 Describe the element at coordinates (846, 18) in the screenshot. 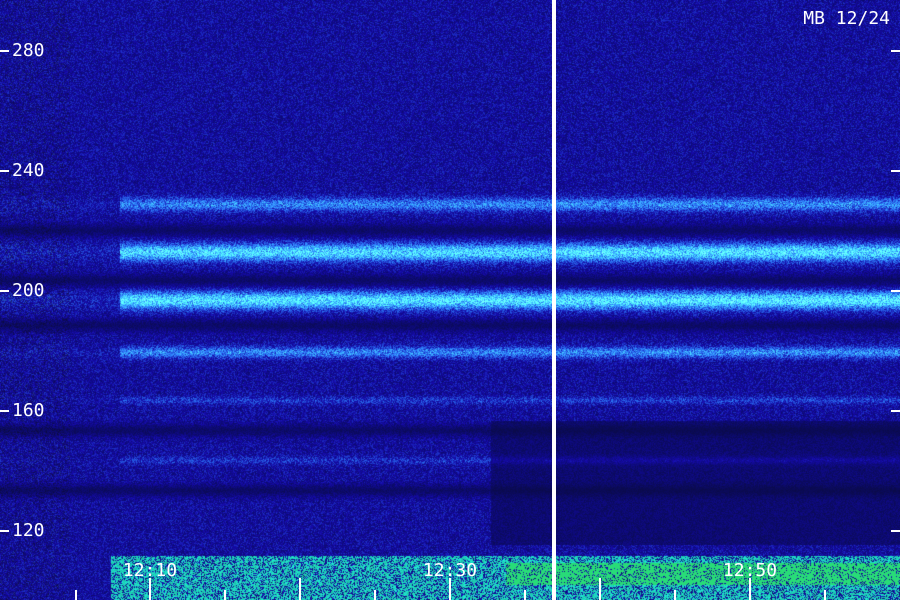

I see `station-date-stamp: MB 12/24` at that location.